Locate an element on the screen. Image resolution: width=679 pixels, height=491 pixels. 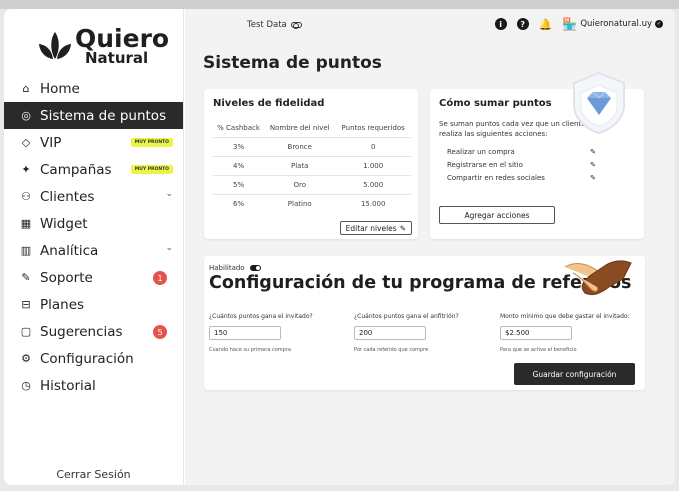
sidebar-item-configuracion: ⚙ Configuración is located at coordinates (93, 358).